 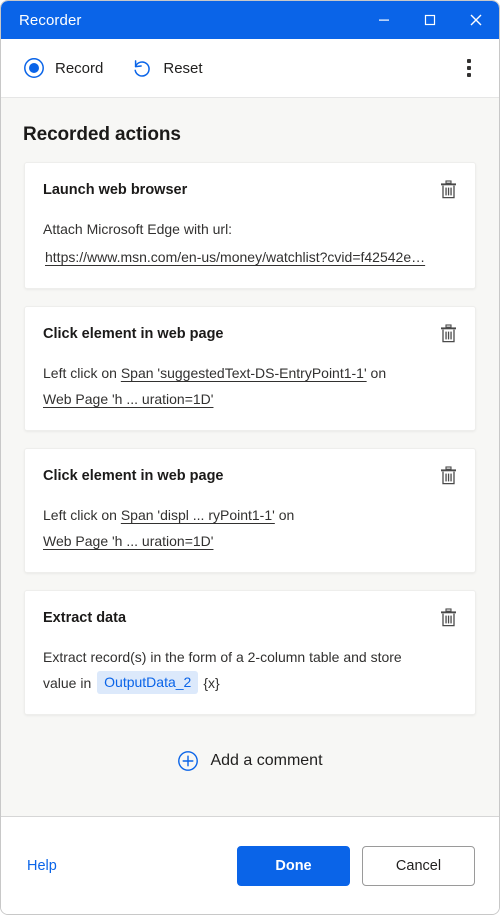 I want to click on footer-bar: Help Done Cancel, so click(x=250, y=865).